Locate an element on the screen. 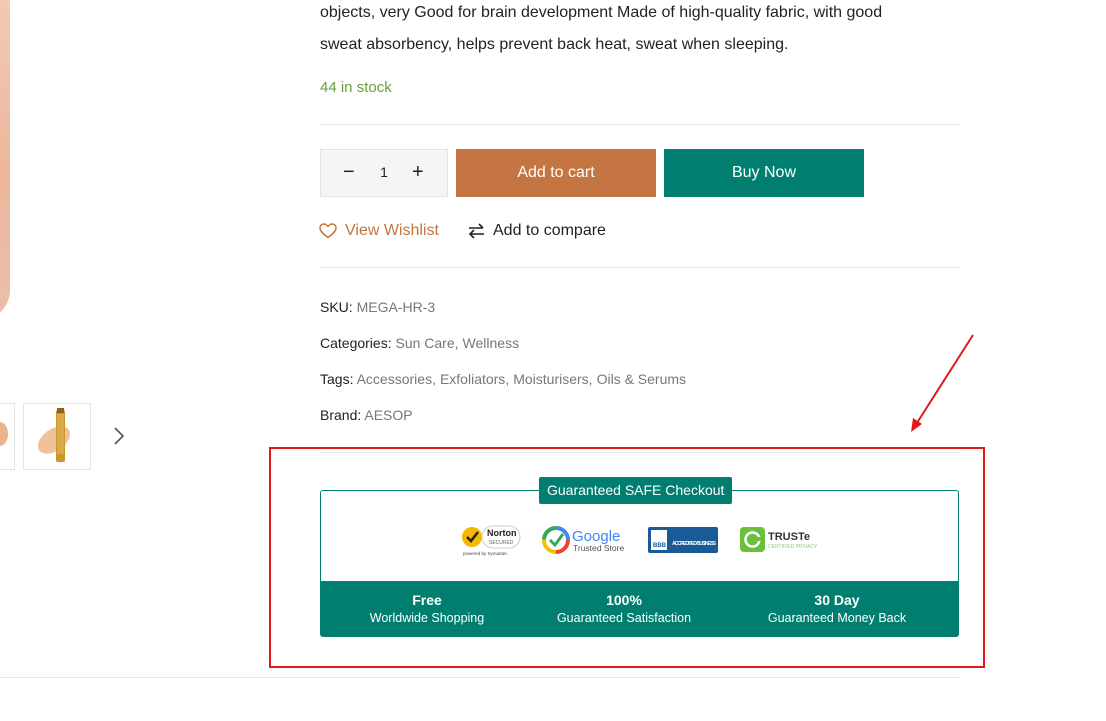  chevron-right-icon is located at coordinates (119, 438).